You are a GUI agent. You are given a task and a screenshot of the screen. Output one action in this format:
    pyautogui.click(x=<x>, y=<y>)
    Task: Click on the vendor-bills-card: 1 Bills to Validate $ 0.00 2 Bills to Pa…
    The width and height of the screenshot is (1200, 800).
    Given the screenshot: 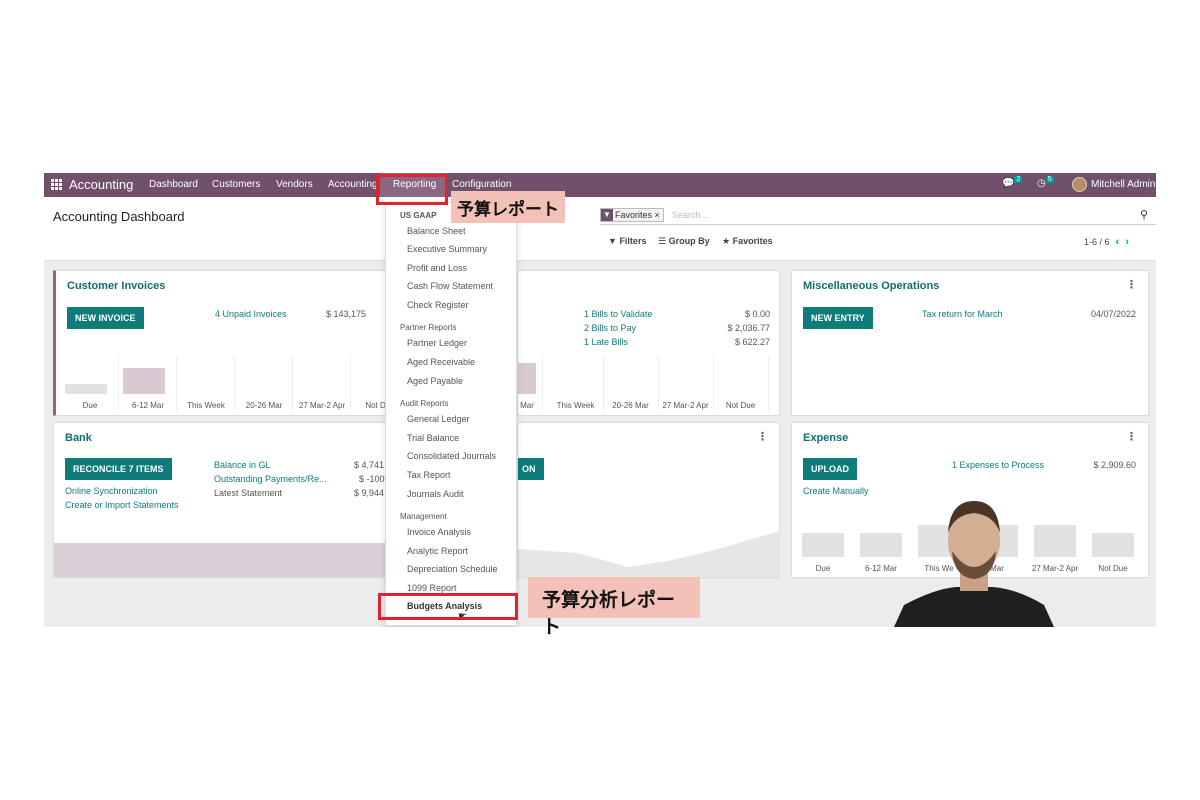 What is the action you would take?
    pyautogui.click(x=648, y=343)
    